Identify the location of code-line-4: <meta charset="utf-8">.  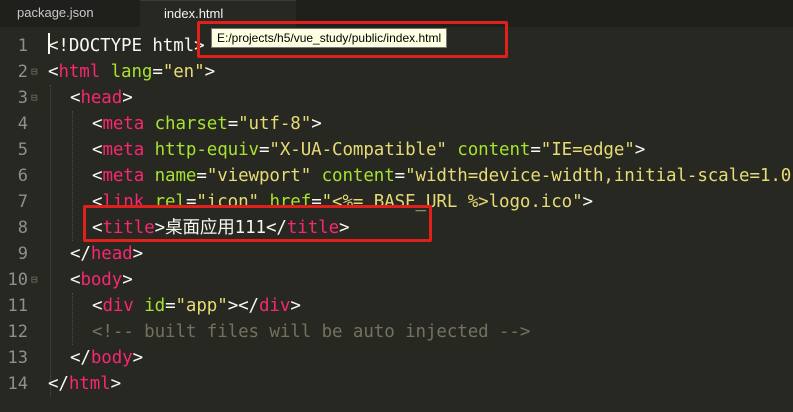
(207, 124).